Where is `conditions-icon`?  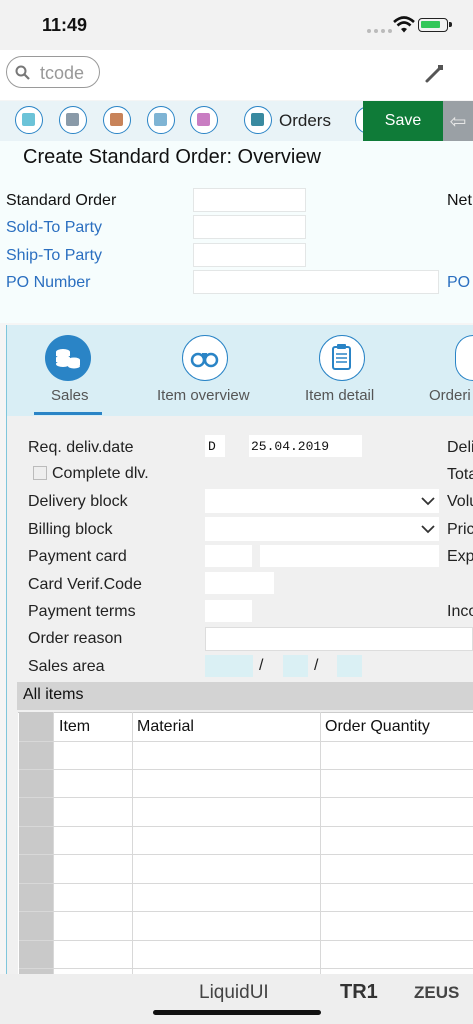
conditions-icon is located at coordinates (204, 120).